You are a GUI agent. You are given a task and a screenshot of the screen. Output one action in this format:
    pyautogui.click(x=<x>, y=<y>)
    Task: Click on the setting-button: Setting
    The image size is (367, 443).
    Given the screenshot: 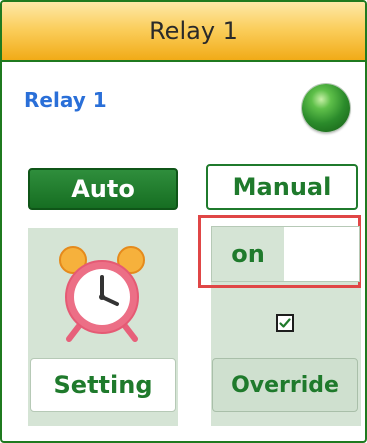 What is the action you would take?
    pyautogui.click(x=103, y=385)
    